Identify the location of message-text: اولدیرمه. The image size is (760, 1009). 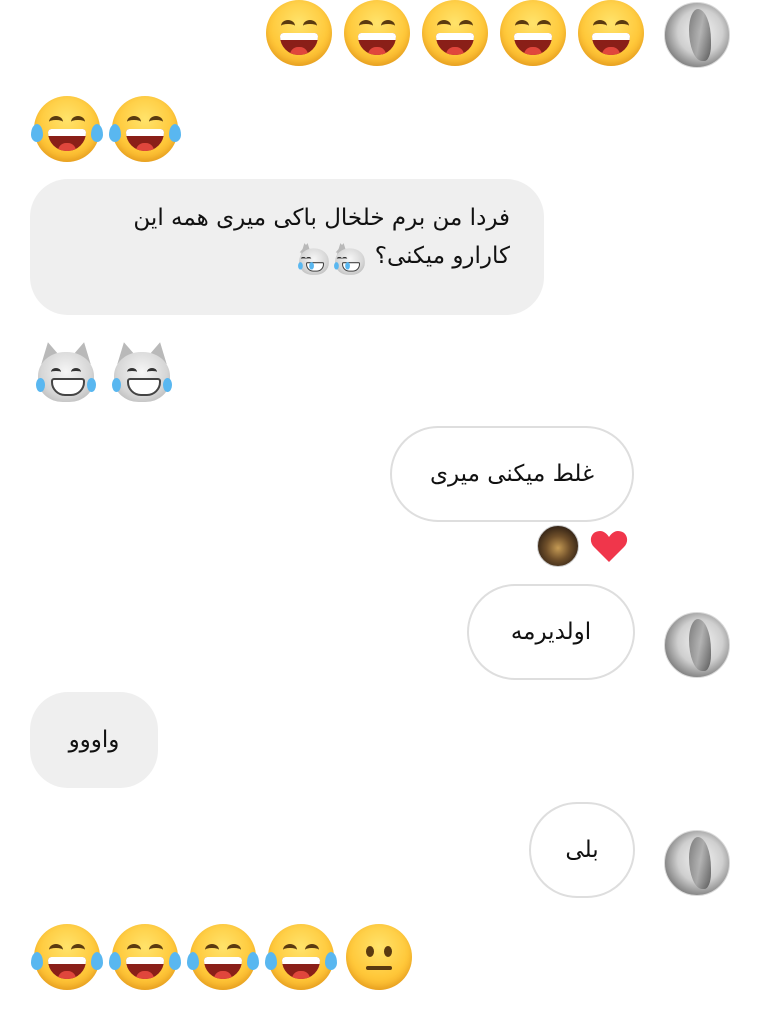
(551, 632).